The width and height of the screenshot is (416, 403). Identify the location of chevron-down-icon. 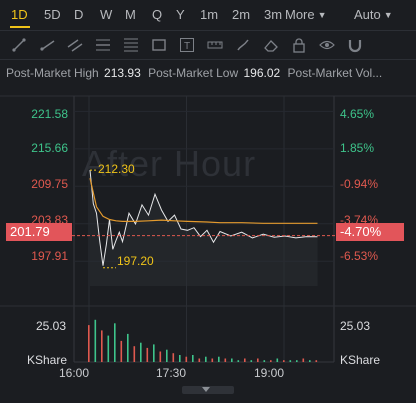
(206, 389).